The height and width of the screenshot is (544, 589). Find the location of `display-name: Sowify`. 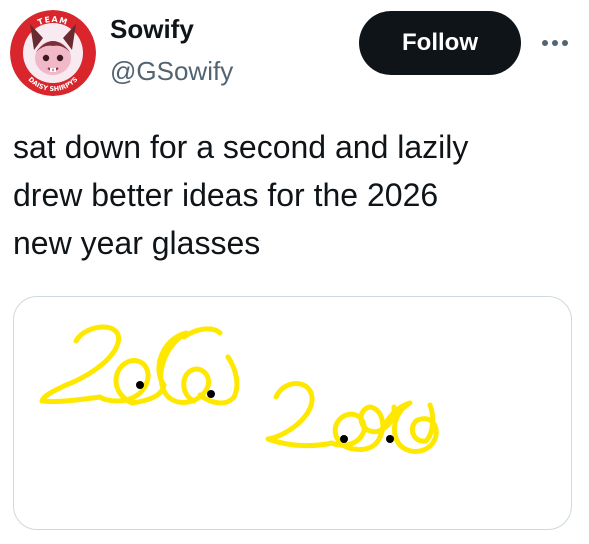

display-name: Sowify is located at coordinates (152, 29).